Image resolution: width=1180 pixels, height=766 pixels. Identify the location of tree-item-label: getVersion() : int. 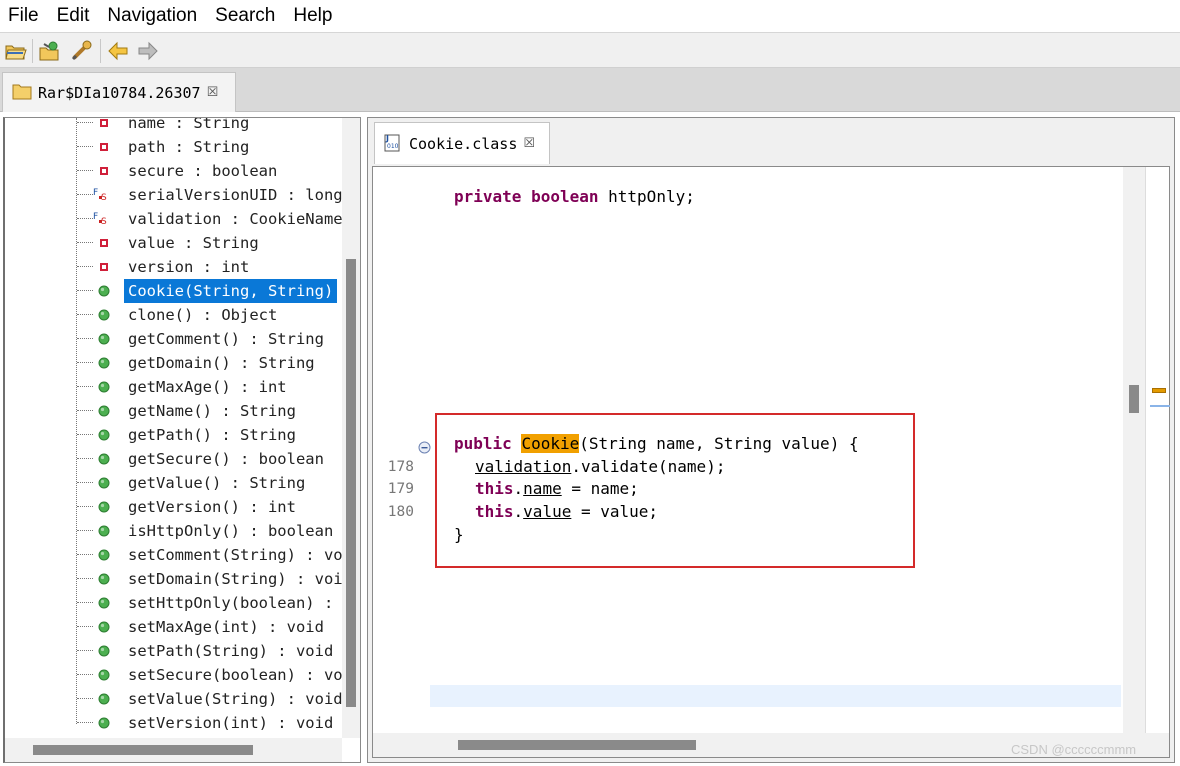
(212, 507).